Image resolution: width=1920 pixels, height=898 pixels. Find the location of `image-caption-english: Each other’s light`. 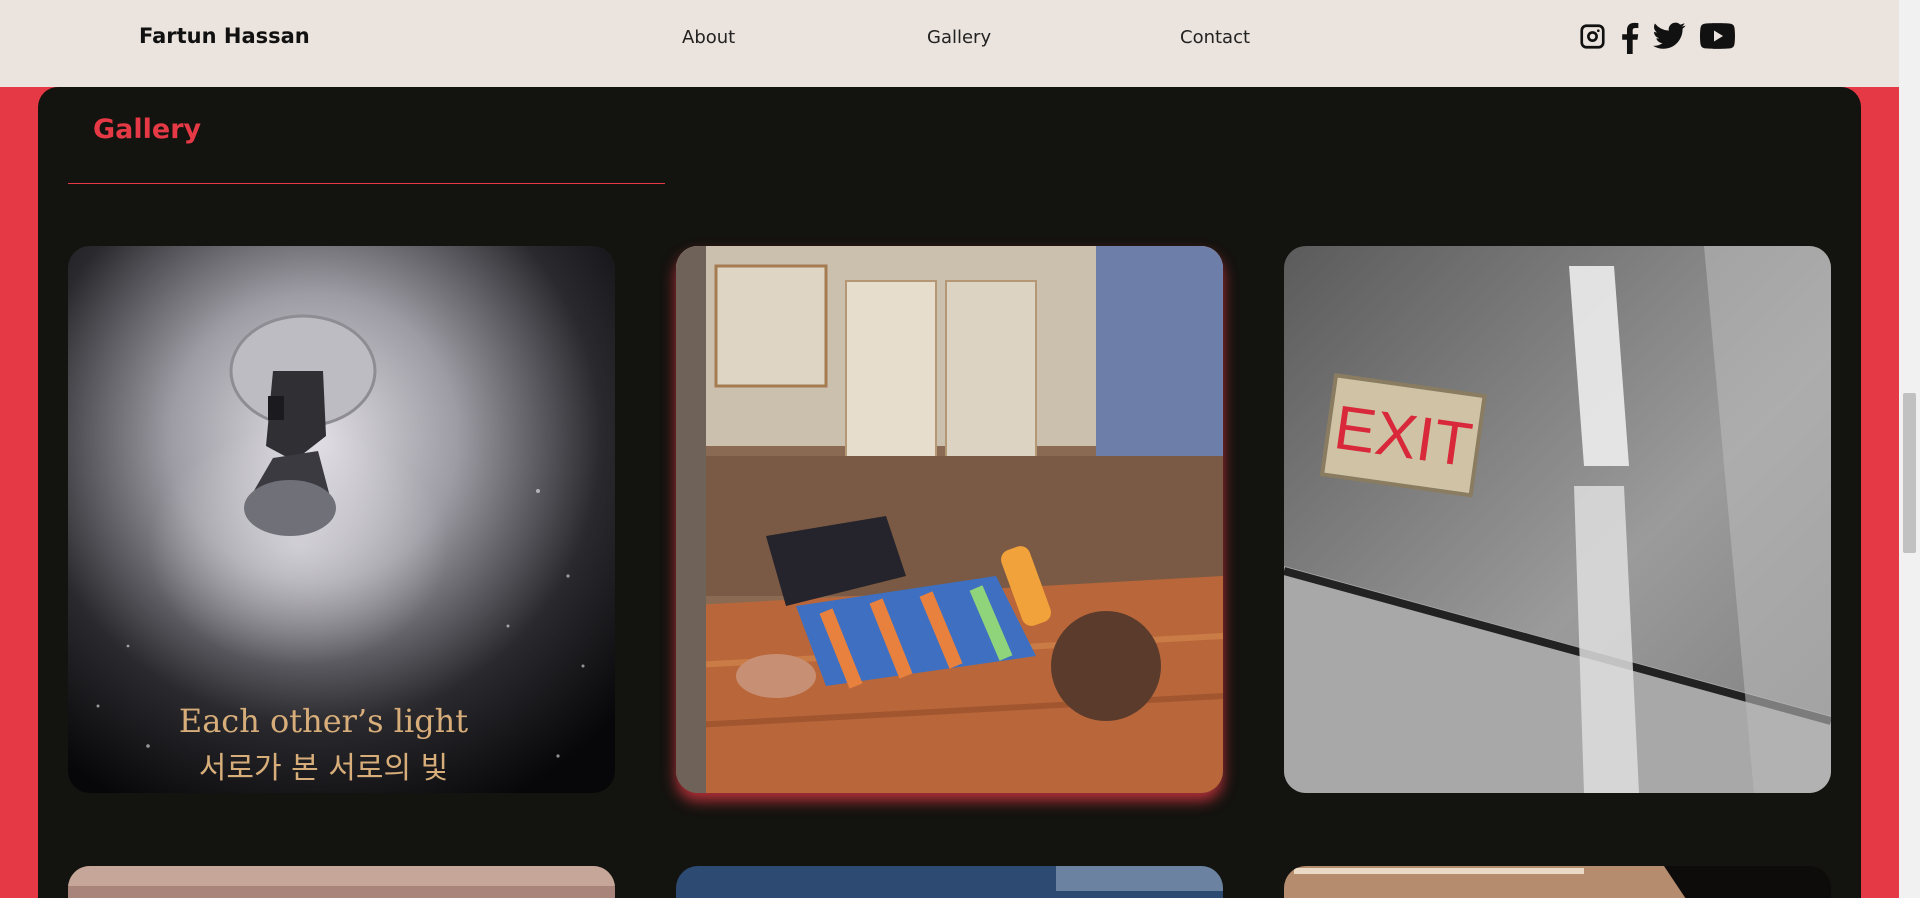

image-caption-english: Each other’s light is located at coordinates (323, 721).